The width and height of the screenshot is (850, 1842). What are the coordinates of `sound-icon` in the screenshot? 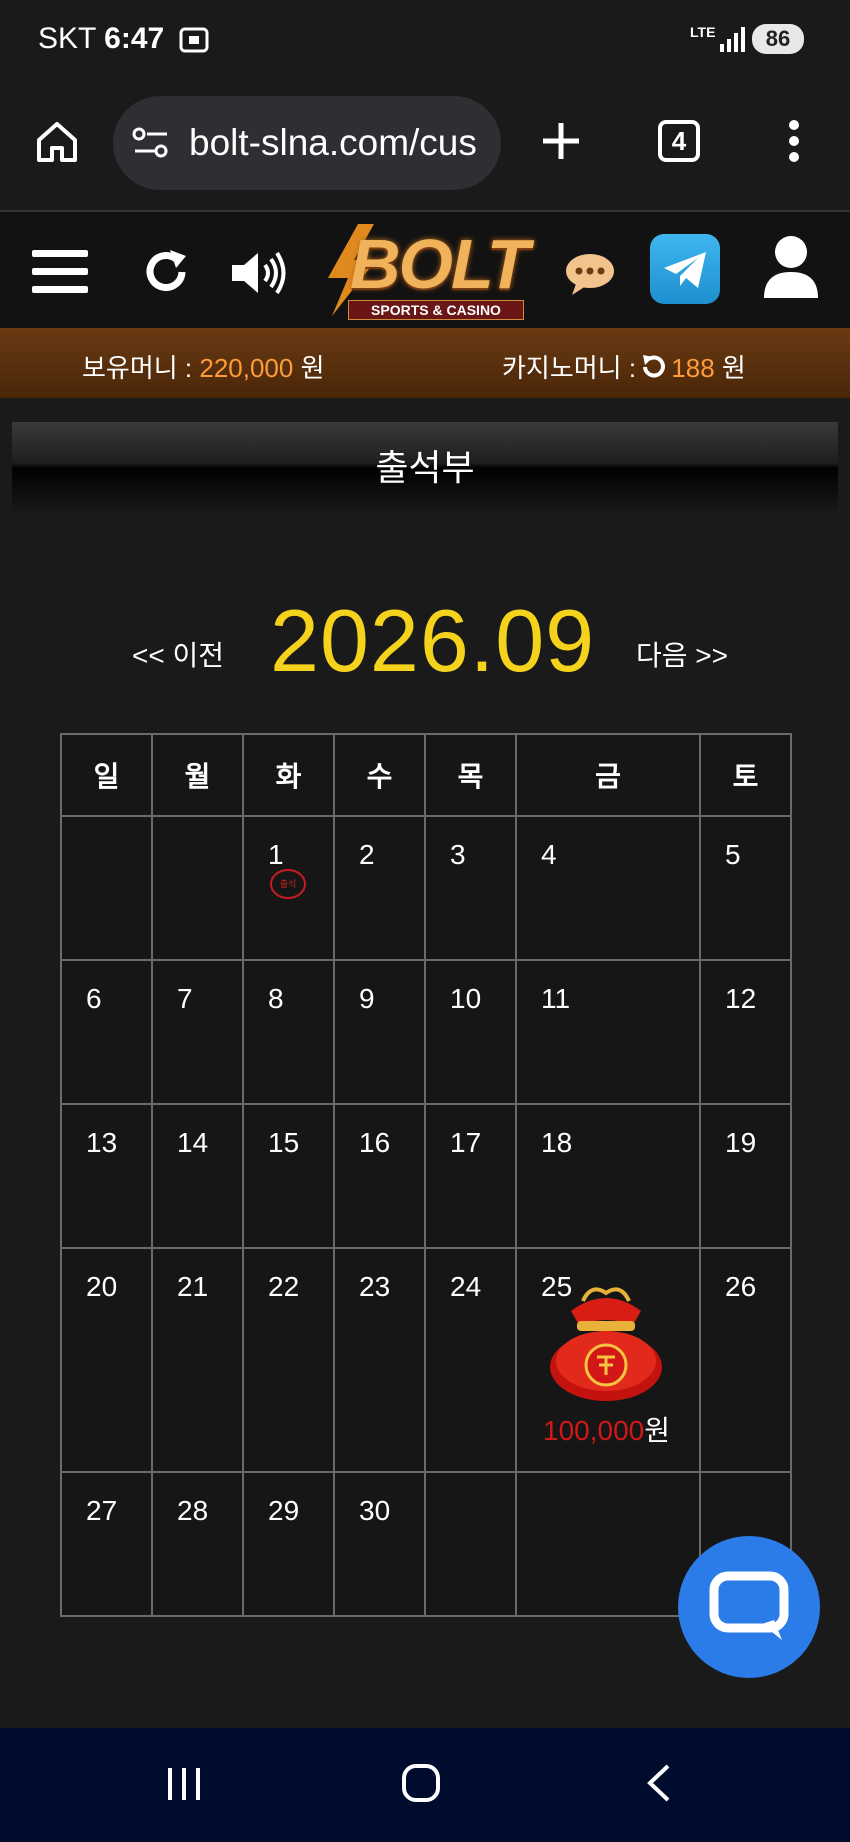 It's located at (259, 275).